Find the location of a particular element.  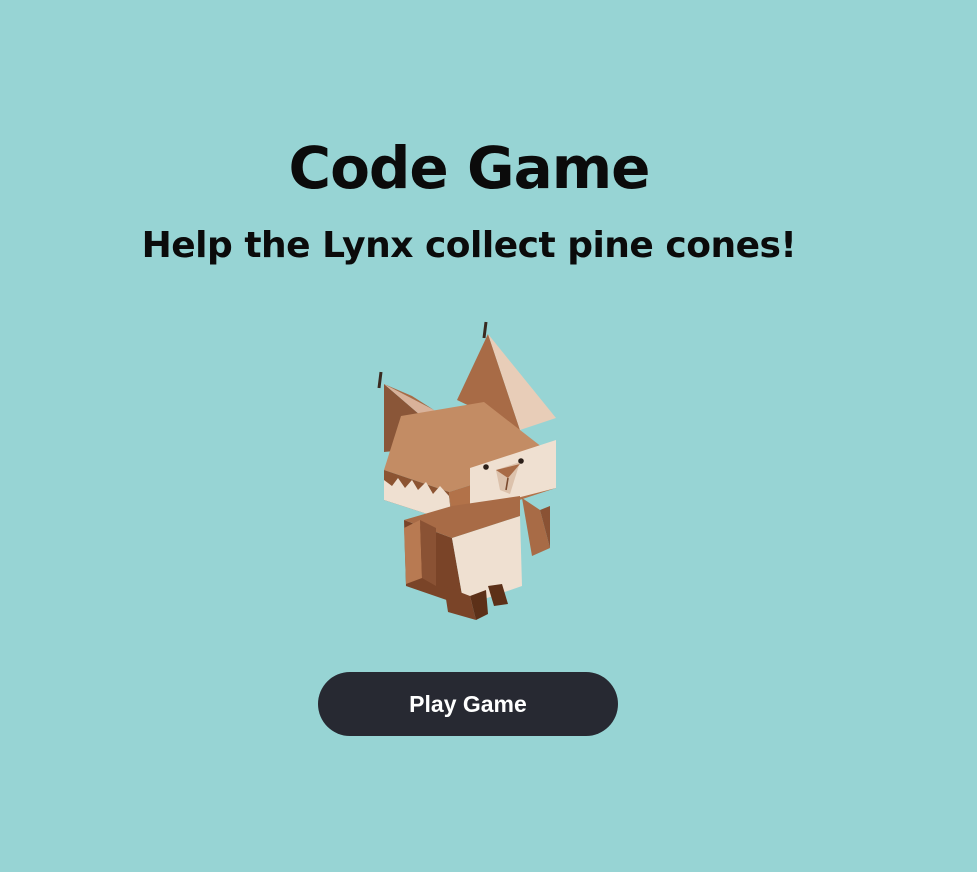

page-subtitle: Help the Lynx collect pine cones! is located at coordinates (469, 245).